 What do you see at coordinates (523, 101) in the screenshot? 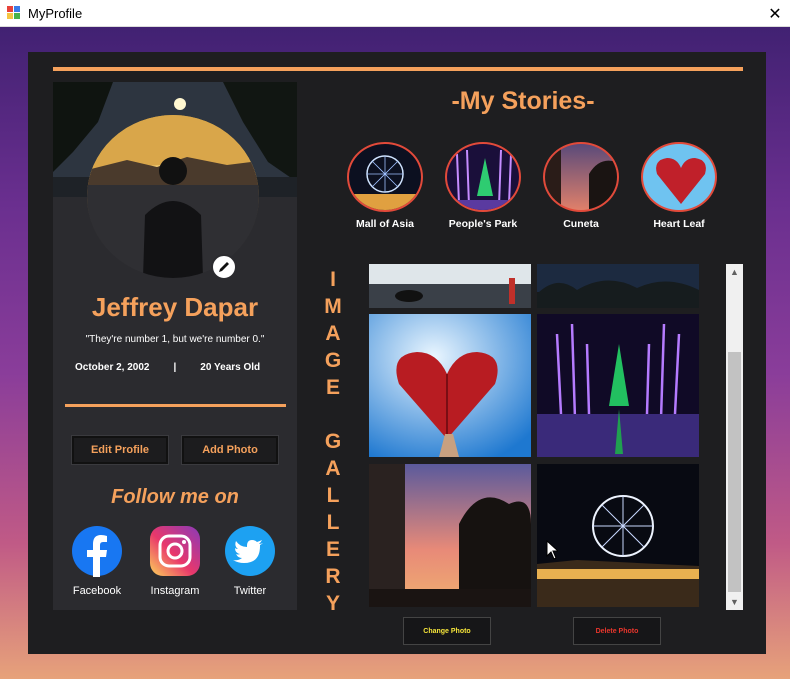
I see `stories-title: -My Stories-` at bounding box center [523, 101].